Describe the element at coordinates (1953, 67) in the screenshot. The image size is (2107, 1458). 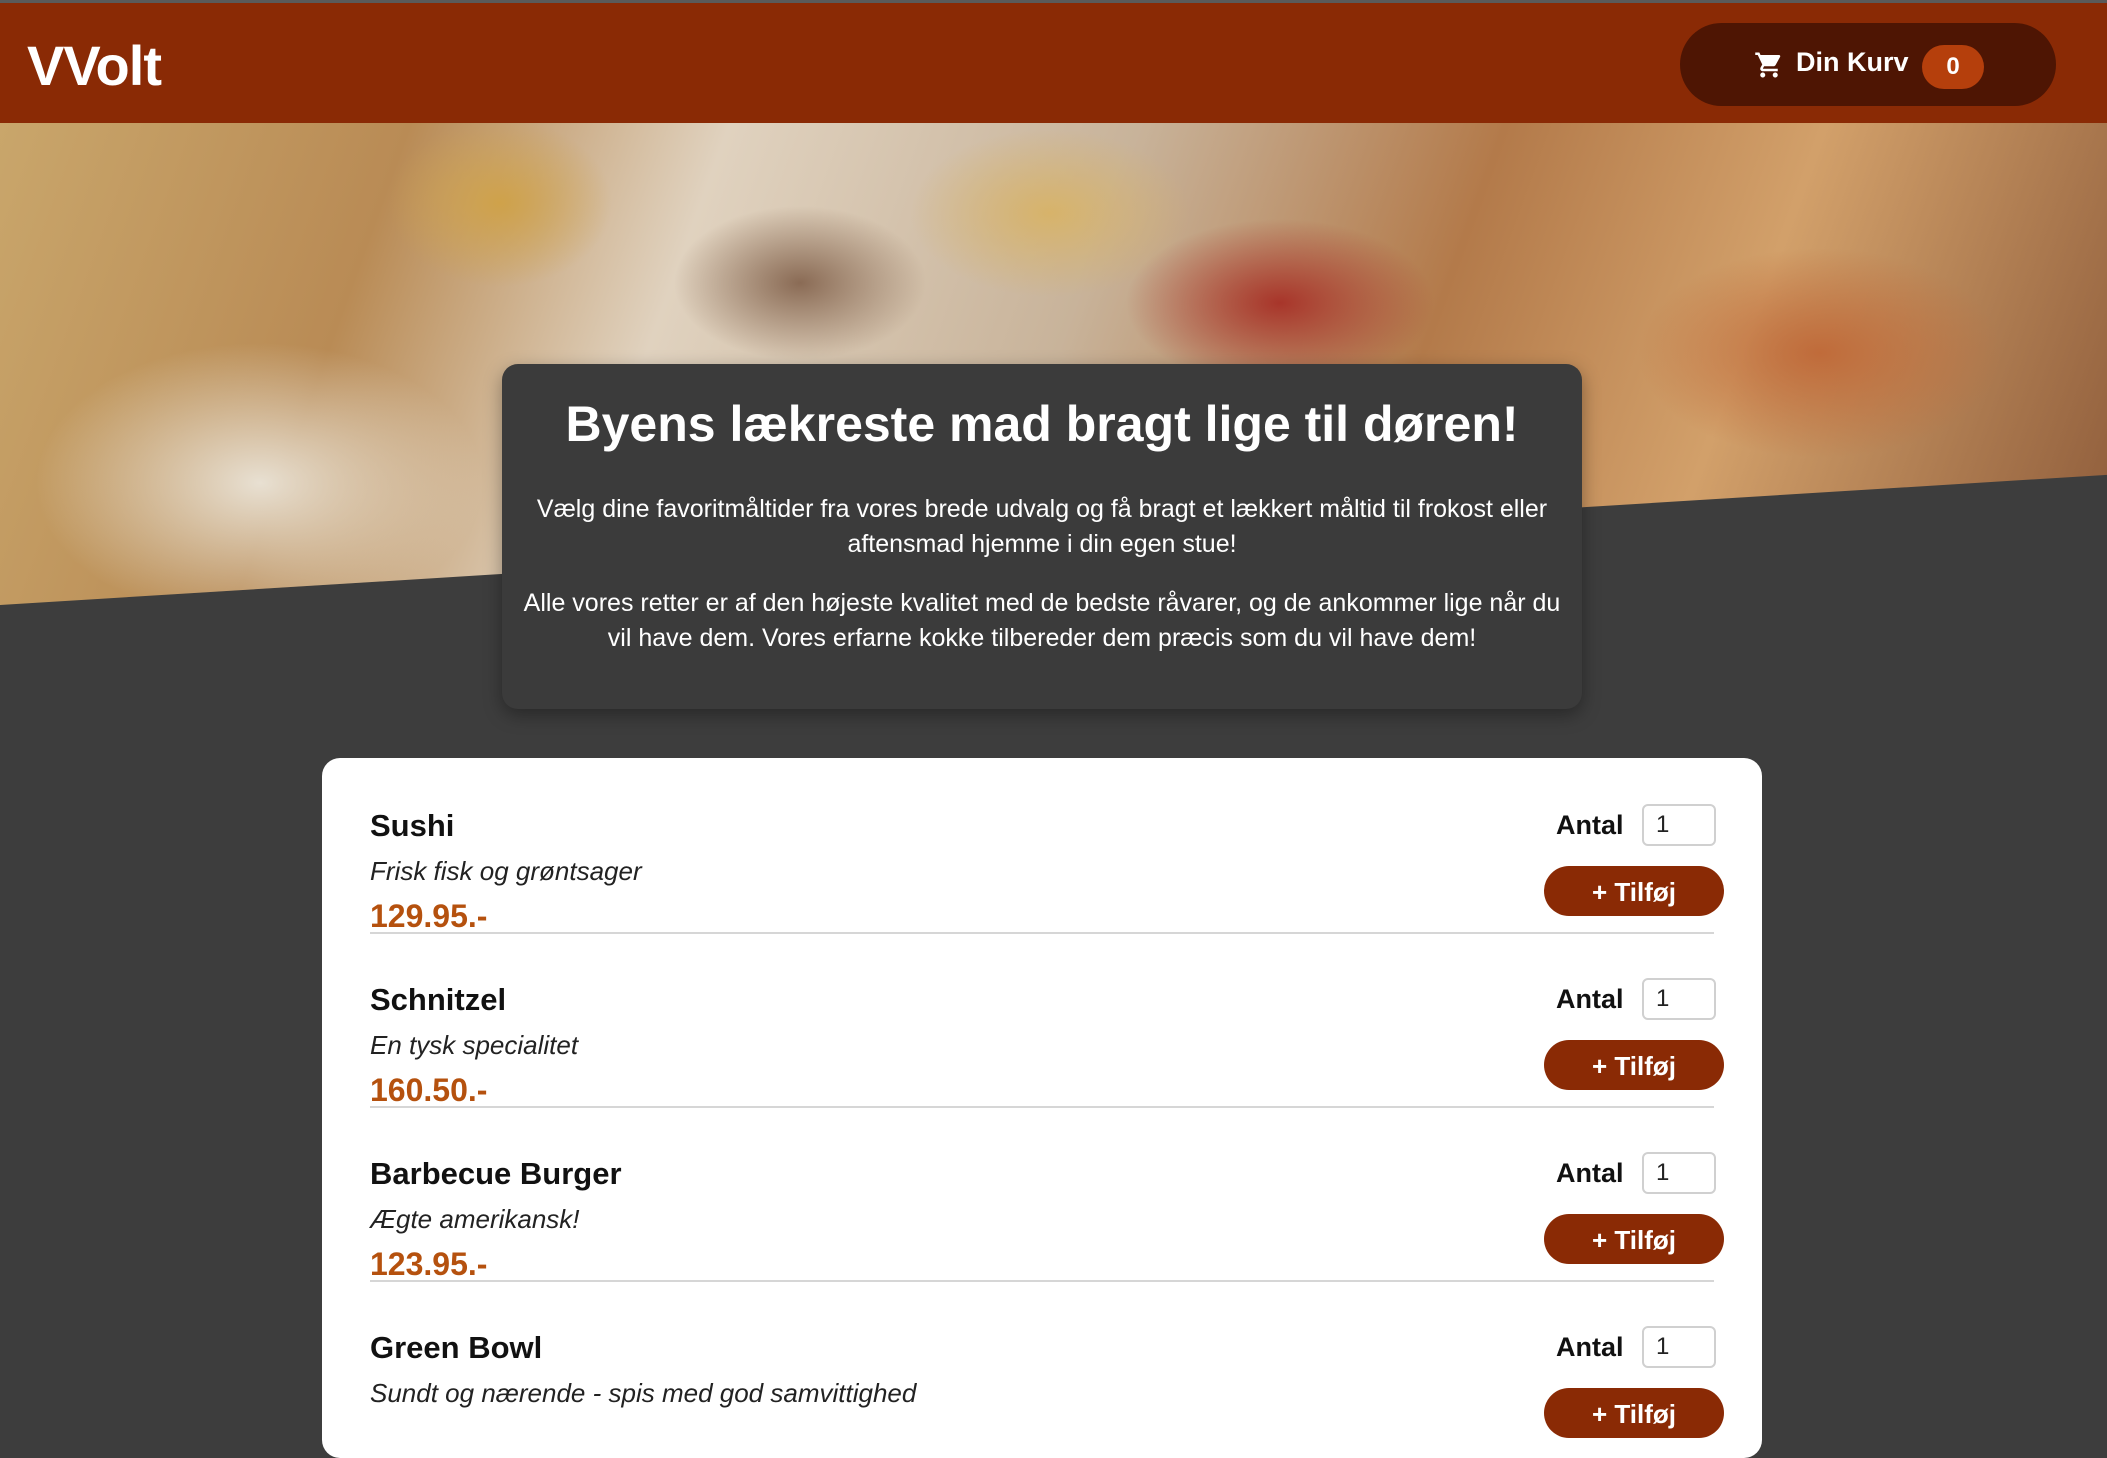
I see `cart-count-badge: 0` at that location.